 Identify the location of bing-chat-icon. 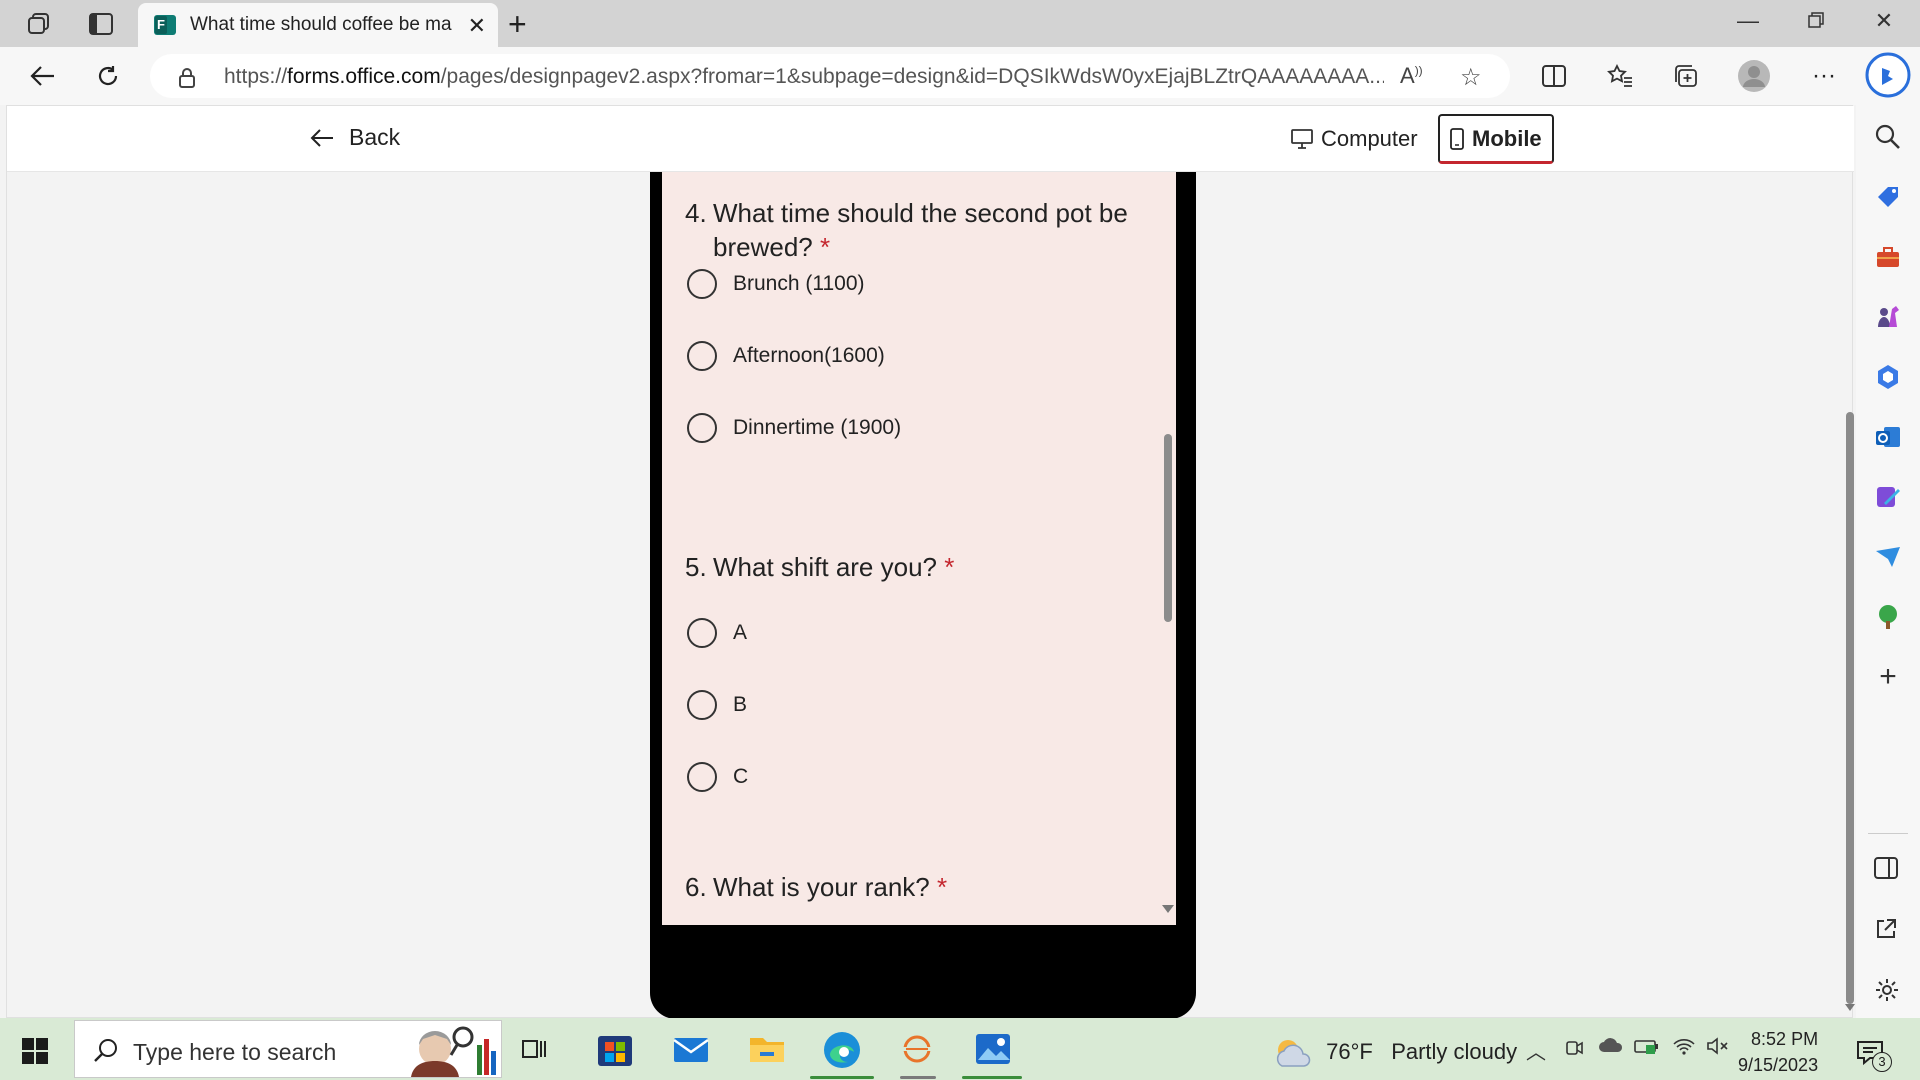
(1888, 75).